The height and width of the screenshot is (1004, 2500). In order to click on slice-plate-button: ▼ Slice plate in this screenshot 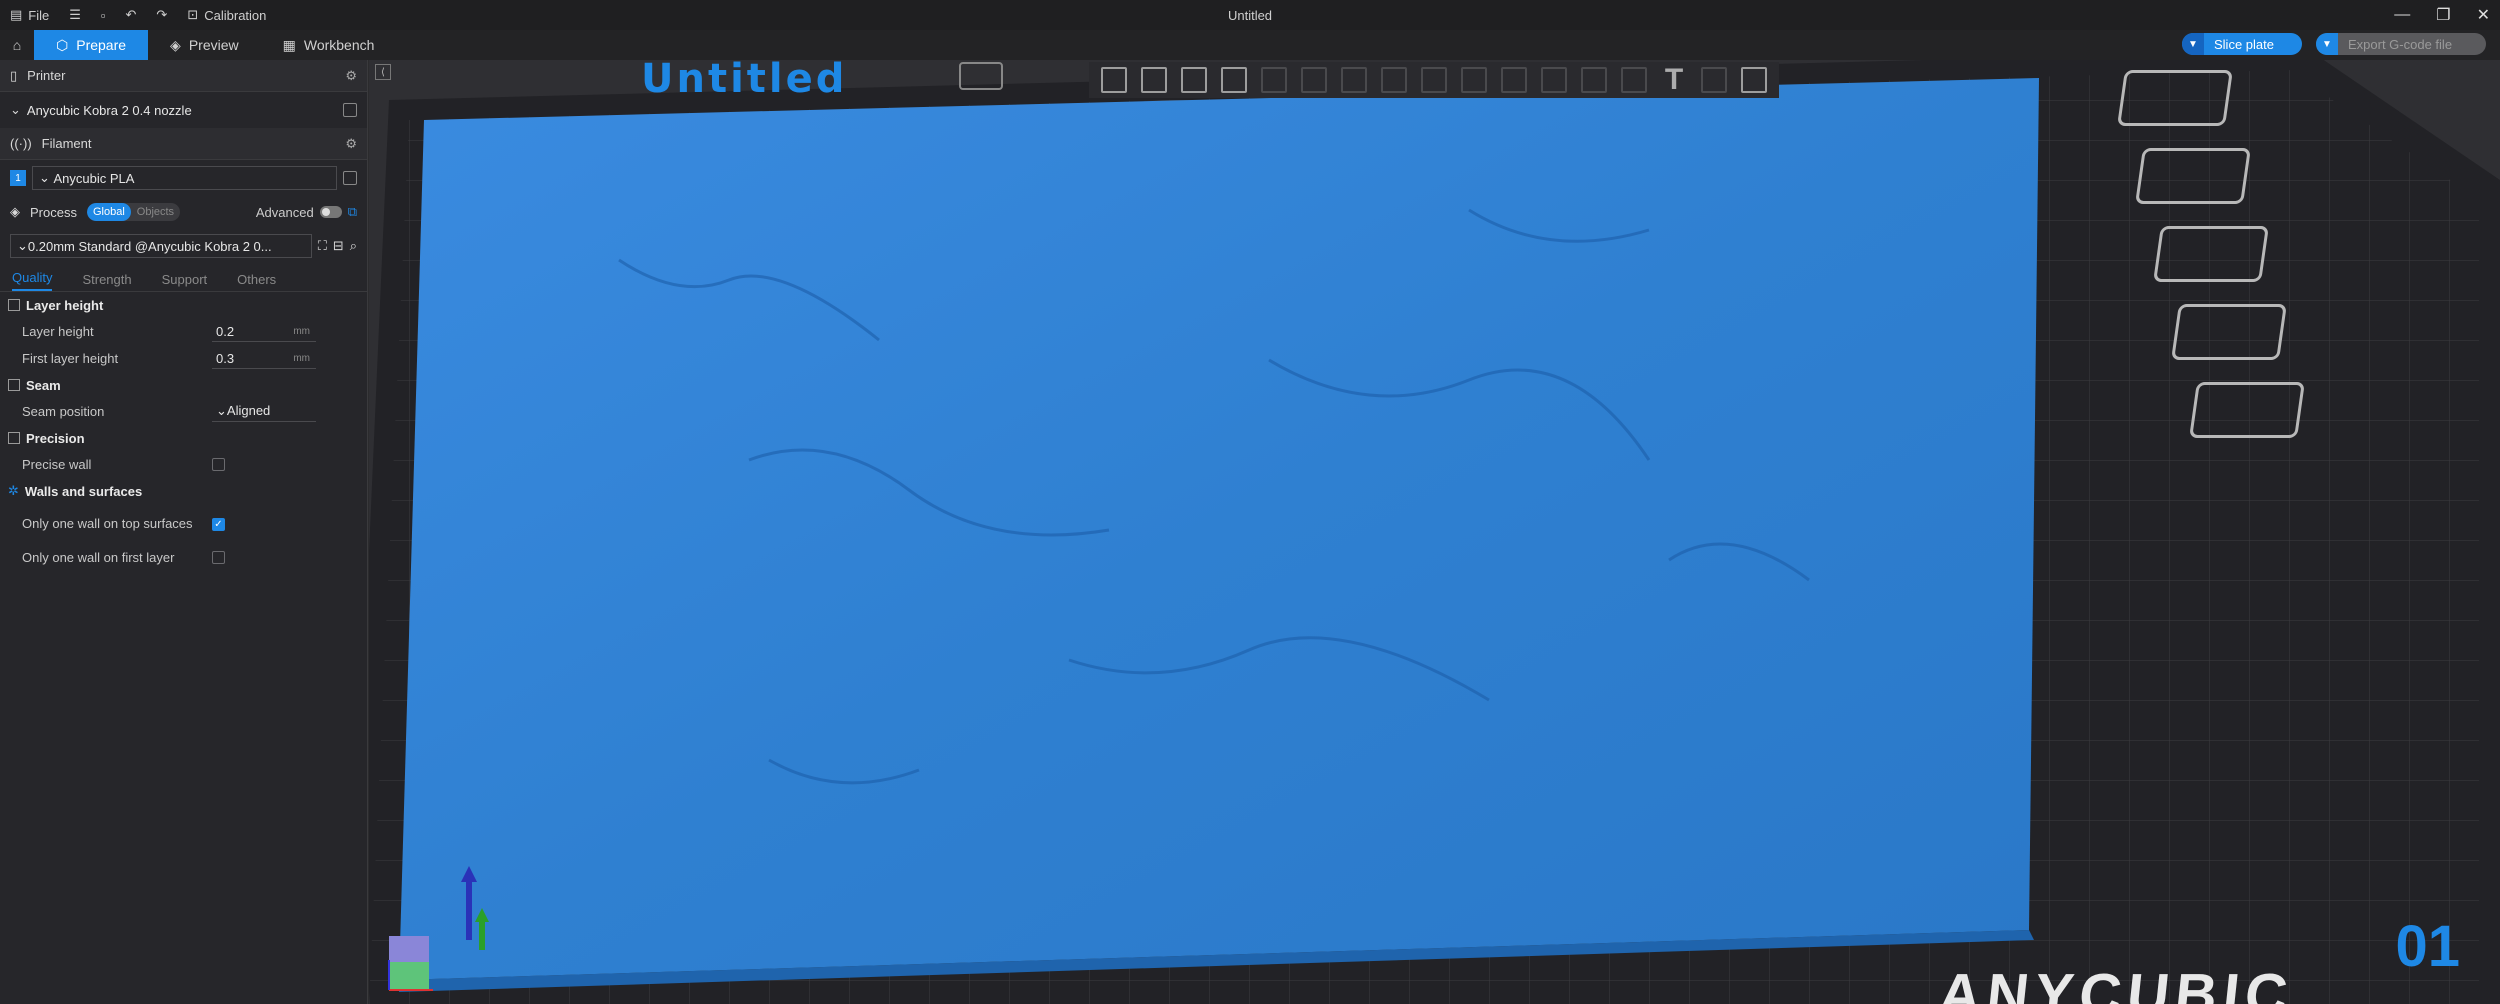, I will do `click(2242, 44)`.